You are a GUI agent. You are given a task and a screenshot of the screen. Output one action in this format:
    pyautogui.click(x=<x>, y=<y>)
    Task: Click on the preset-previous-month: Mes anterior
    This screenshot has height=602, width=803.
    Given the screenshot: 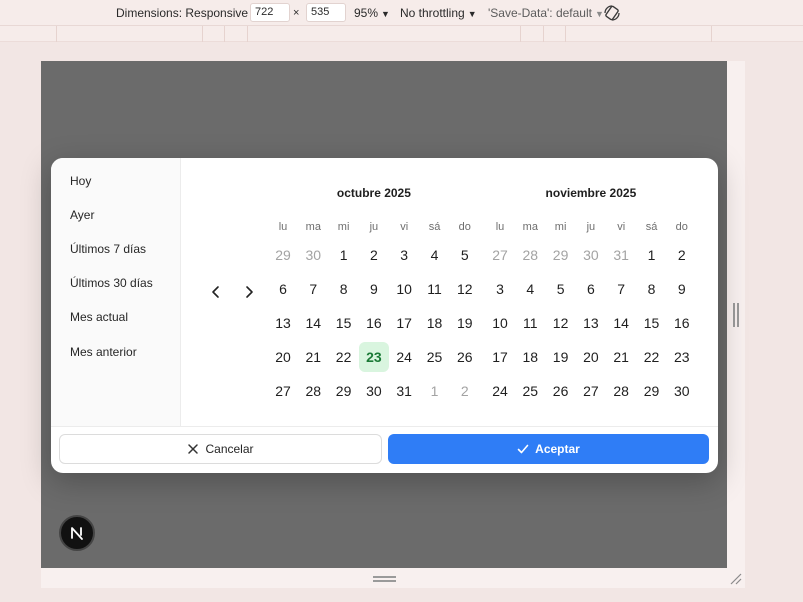 What is the action you would take?
    pyautogui.click(x=103, y=352)
    